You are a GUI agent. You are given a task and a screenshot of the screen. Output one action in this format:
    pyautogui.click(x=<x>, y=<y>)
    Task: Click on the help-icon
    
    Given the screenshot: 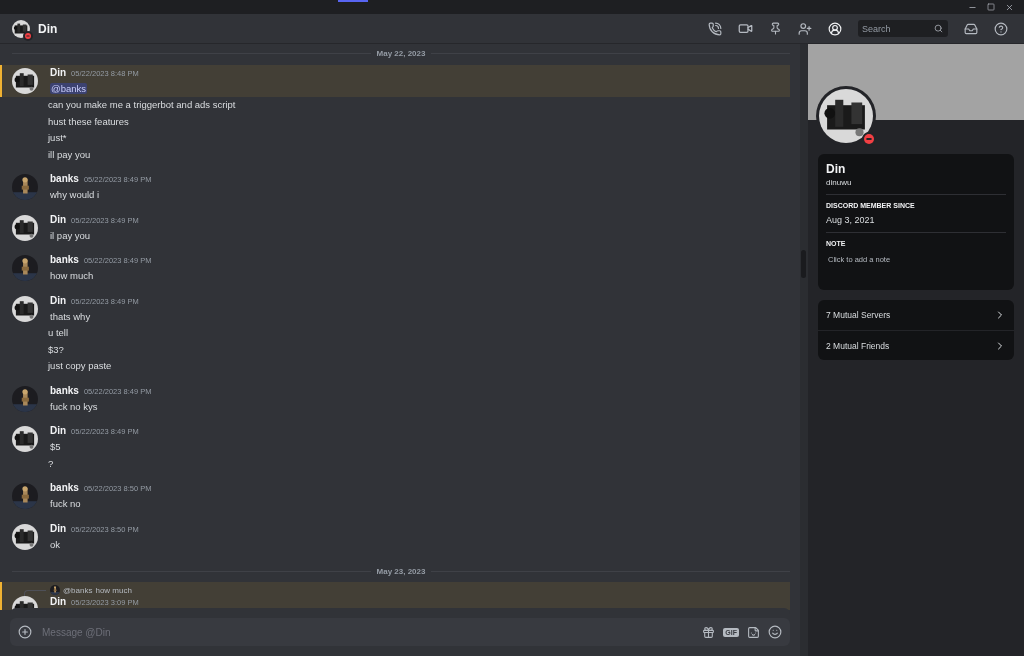 What is the action you would take?
    pyautogui.click(x=1001, y=28)
    